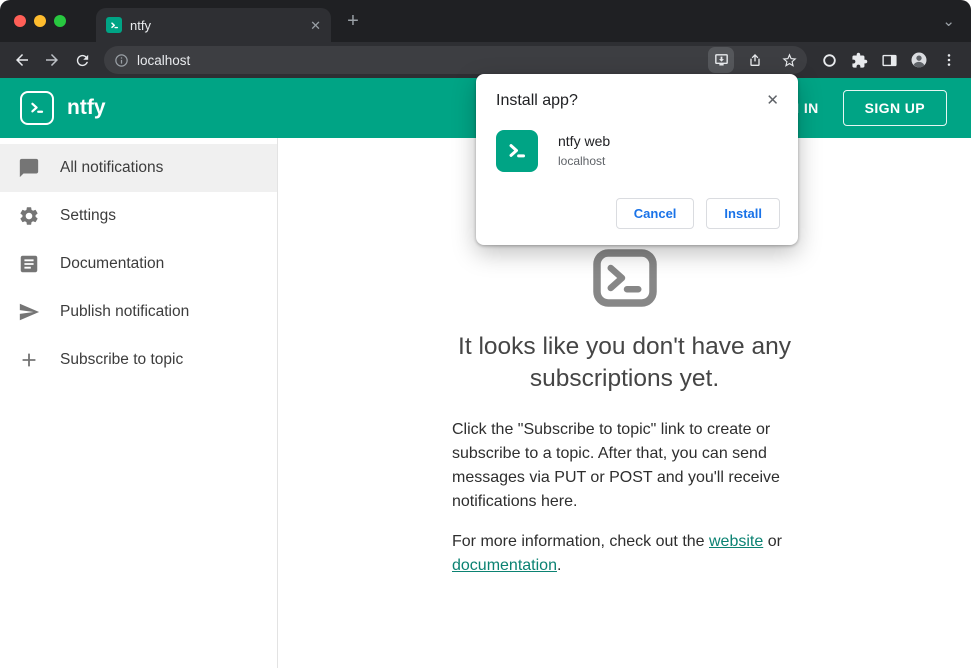  I want to click on install-app-icon, so click(721, 60).